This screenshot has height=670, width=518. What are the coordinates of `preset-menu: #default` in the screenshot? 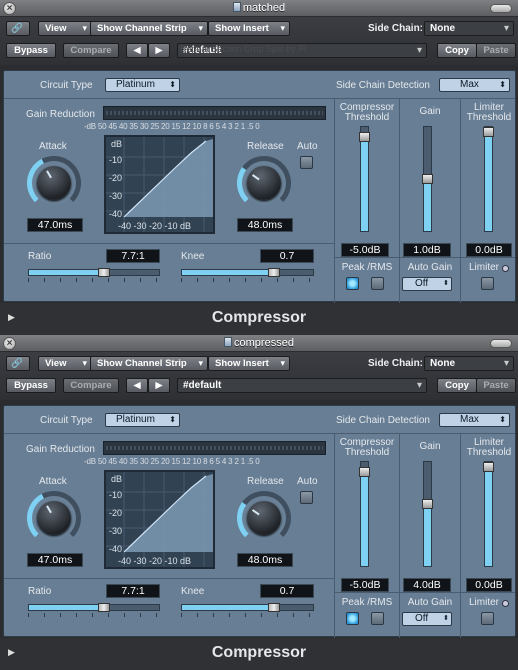 It's located at (302, 385).